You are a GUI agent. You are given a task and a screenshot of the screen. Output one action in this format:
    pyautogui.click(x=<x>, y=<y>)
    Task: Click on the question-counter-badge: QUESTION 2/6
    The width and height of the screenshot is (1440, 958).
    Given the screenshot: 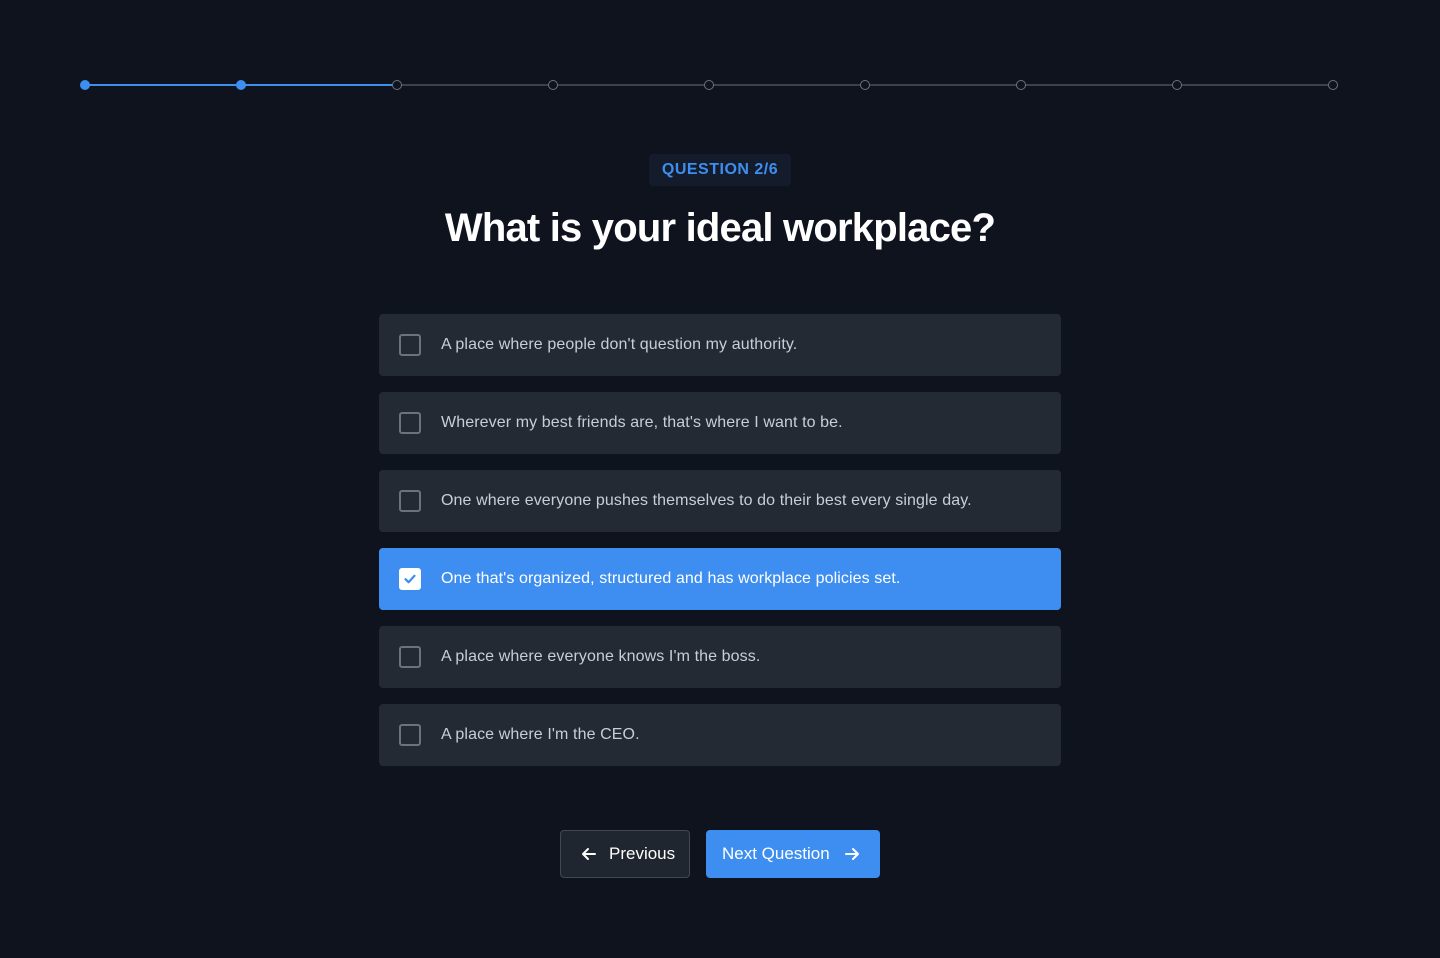 What is the action you would take?
    pyautogui.click(x=720, y=170)
    